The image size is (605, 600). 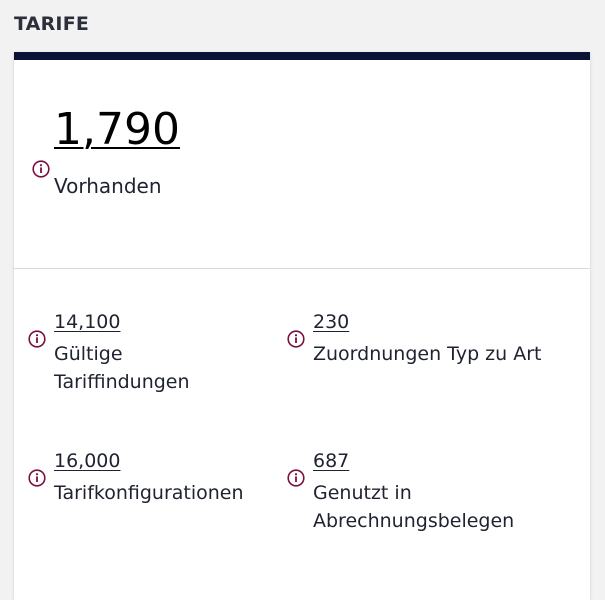 What do you see at coordinates (52, 24) in the screenshot?
I see `section-title: TARIFE` at bounding box center [52, 24].